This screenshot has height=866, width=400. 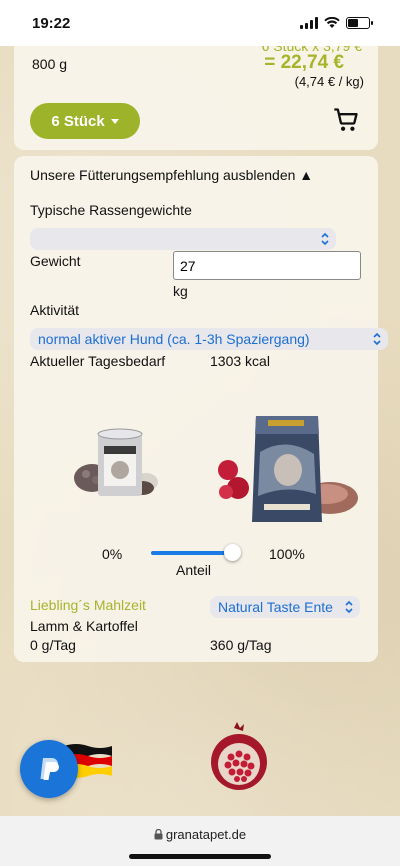 What do you see at coordinates (267, 265) in the screenshot?
I see `weight-input` at bounding box center [267, 265].